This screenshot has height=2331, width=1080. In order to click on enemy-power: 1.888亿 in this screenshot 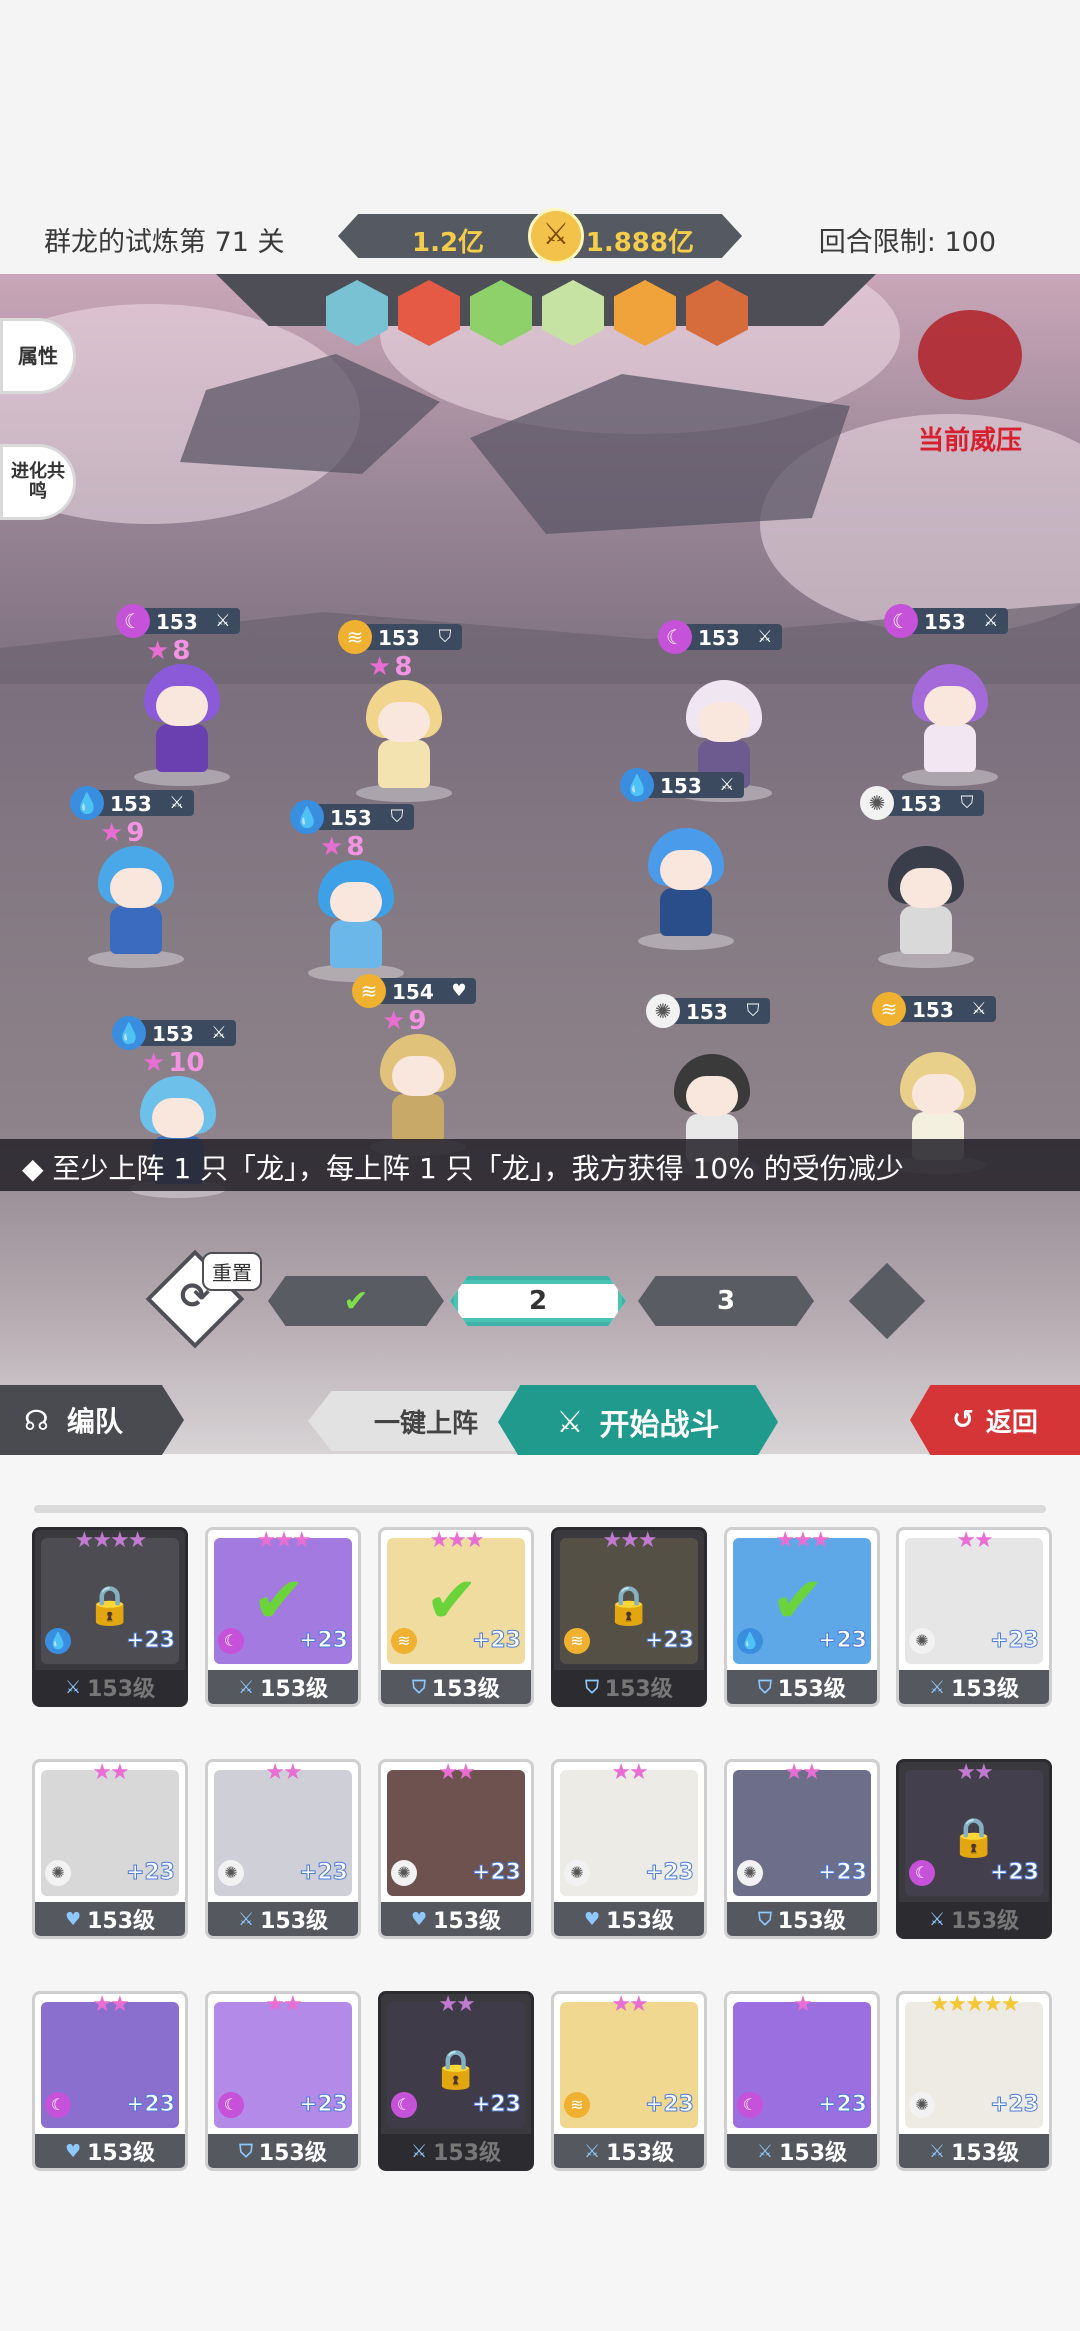, I will do `click(639, 243)`.